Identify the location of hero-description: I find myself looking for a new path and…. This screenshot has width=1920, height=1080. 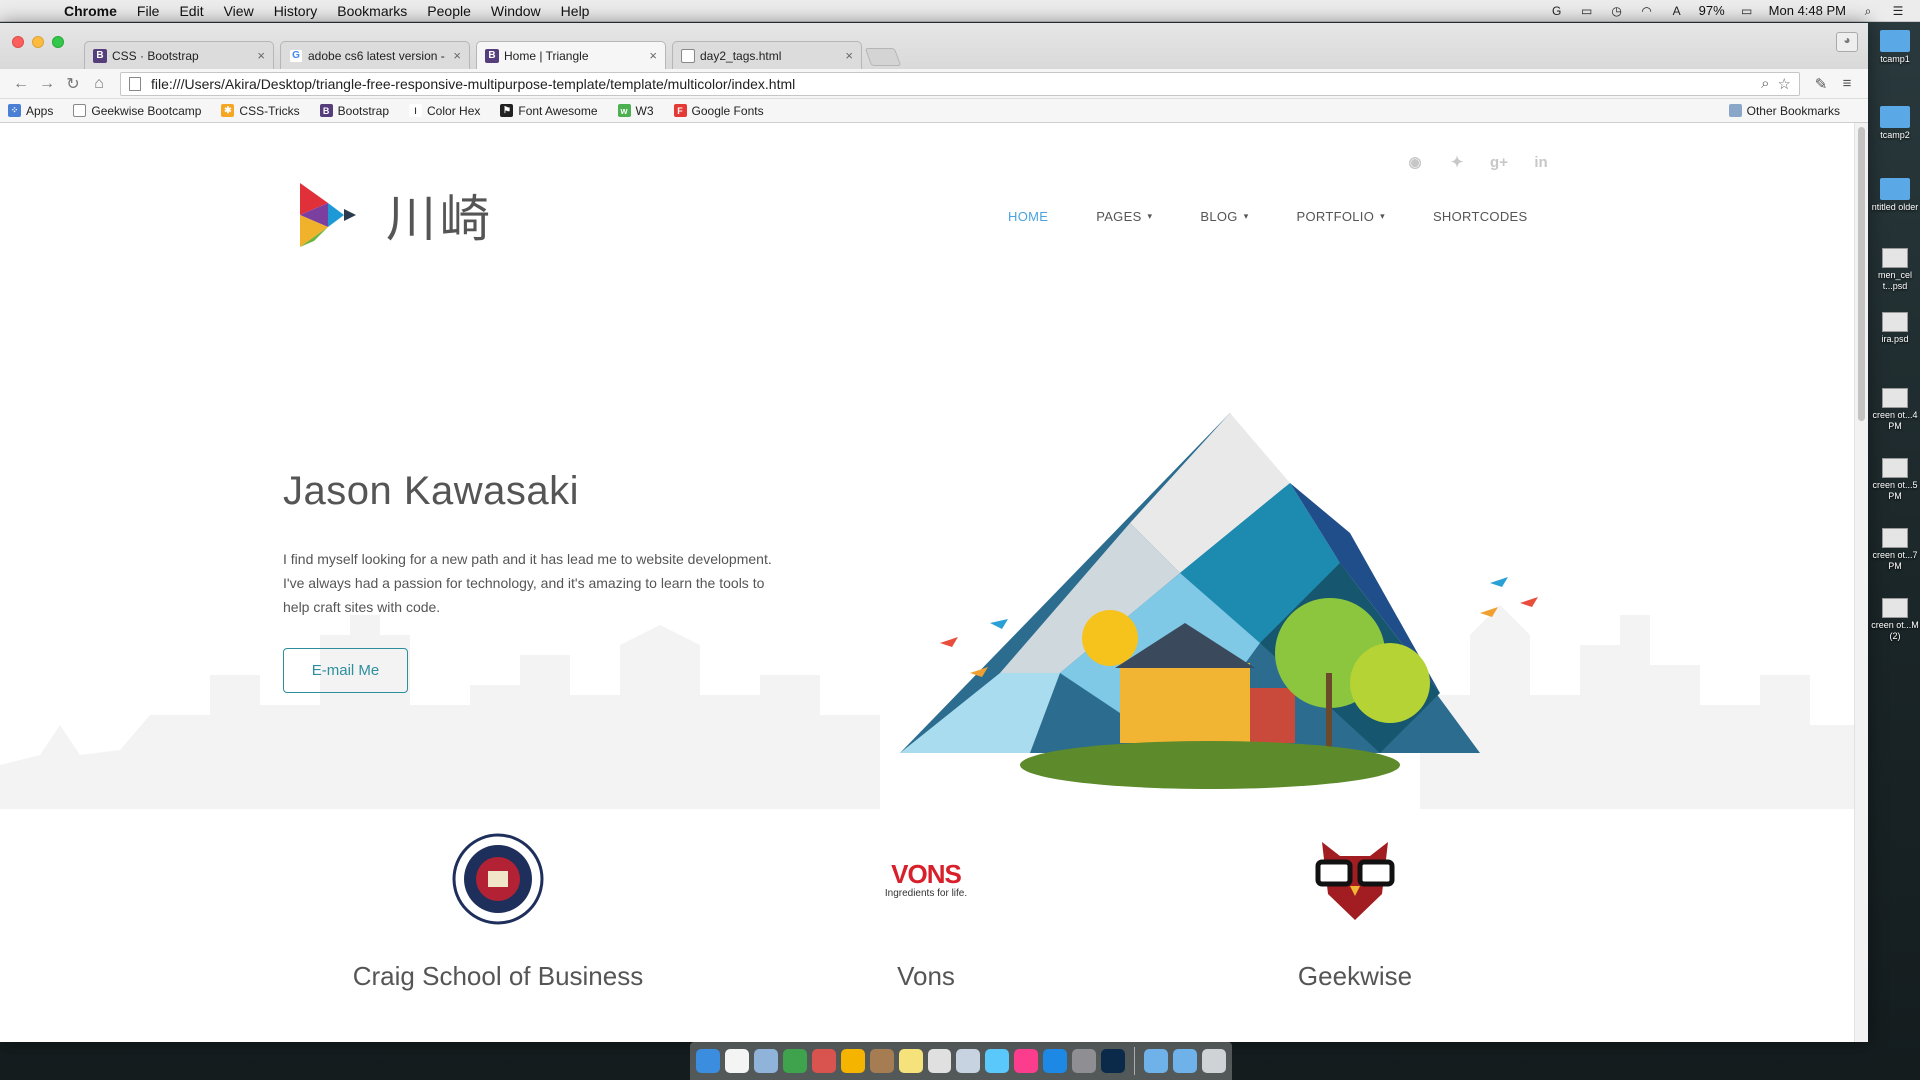
(527, 583).